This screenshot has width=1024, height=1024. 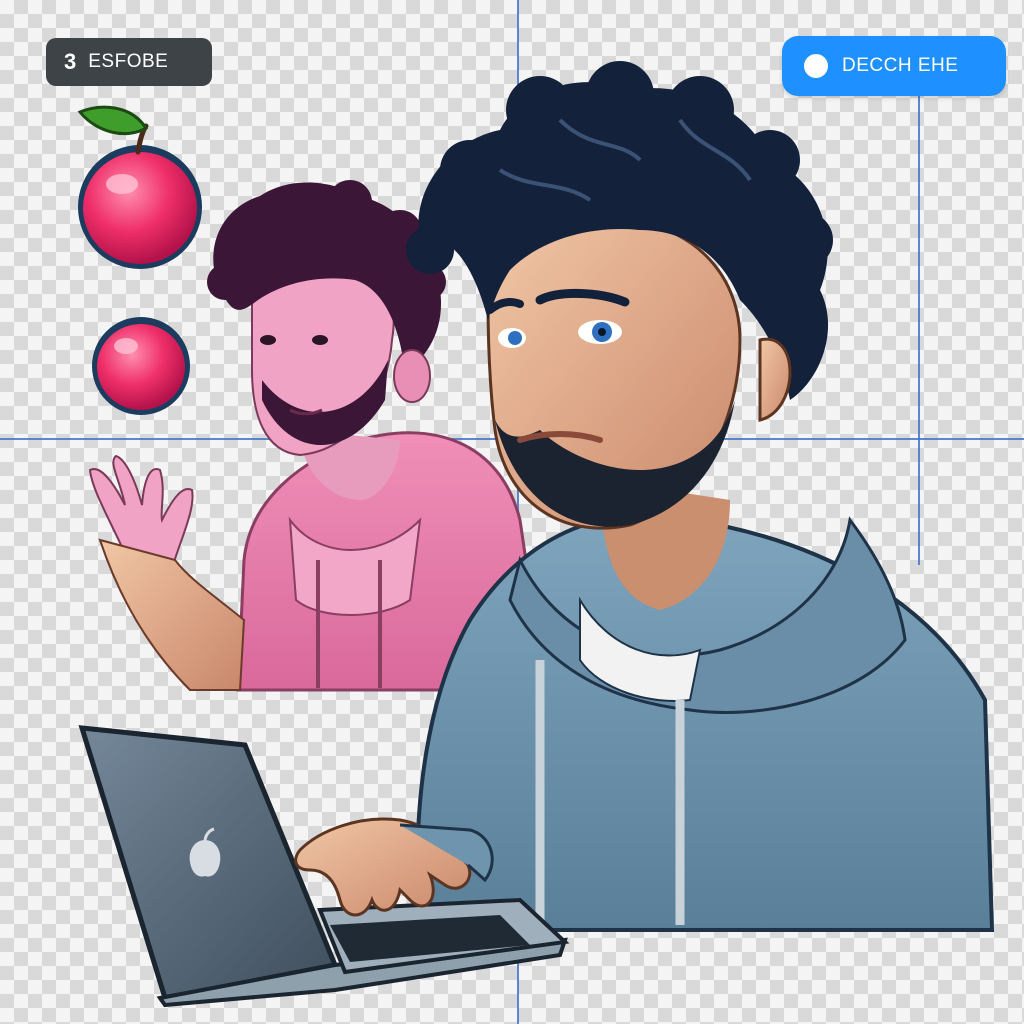 What do you see at coordinates (205, 858) in the screenshot?
I see `apple-logo-icon` at bounding box center [205, 858].